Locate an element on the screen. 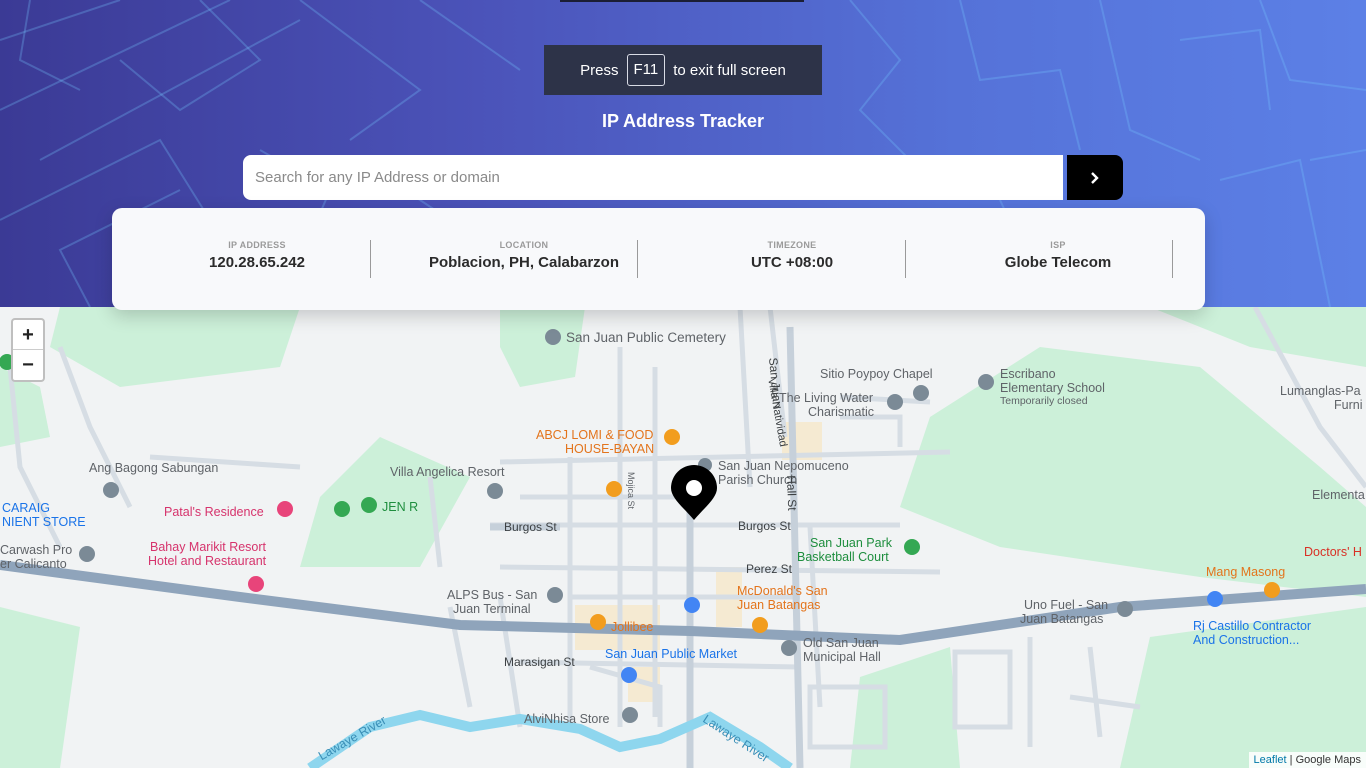 The width and height of the screenshot is (1366, 768). map-label: AlviNhisa Store is located at coordinates (567, 719).